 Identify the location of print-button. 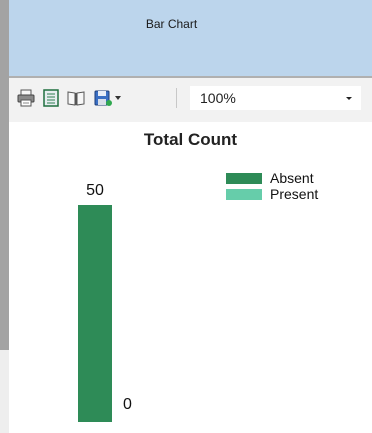
(26, 98).